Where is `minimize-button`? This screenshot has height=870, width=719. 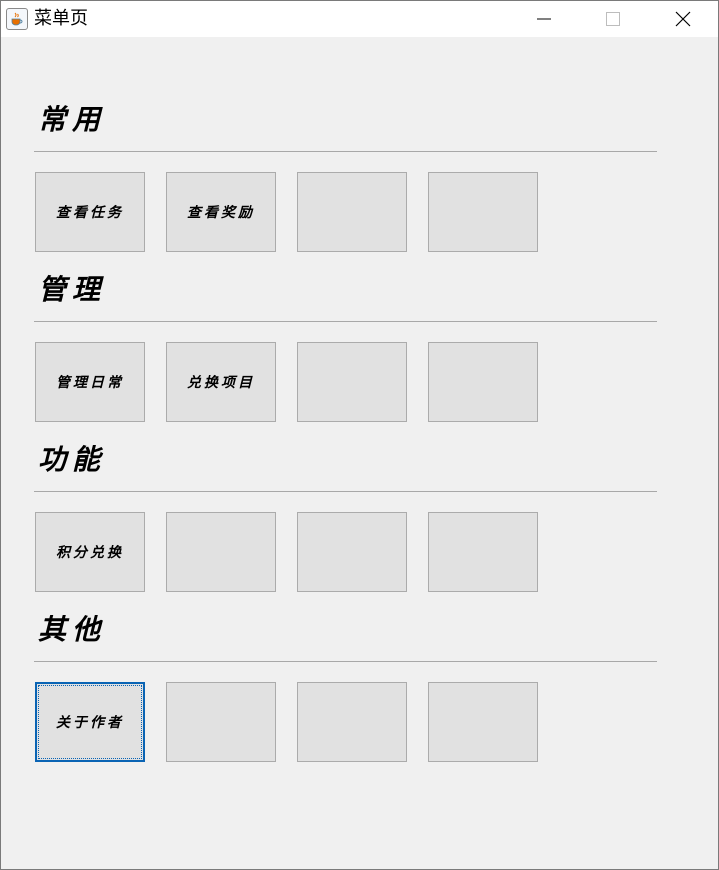 minimize-button is located at coordinates (544, 19).